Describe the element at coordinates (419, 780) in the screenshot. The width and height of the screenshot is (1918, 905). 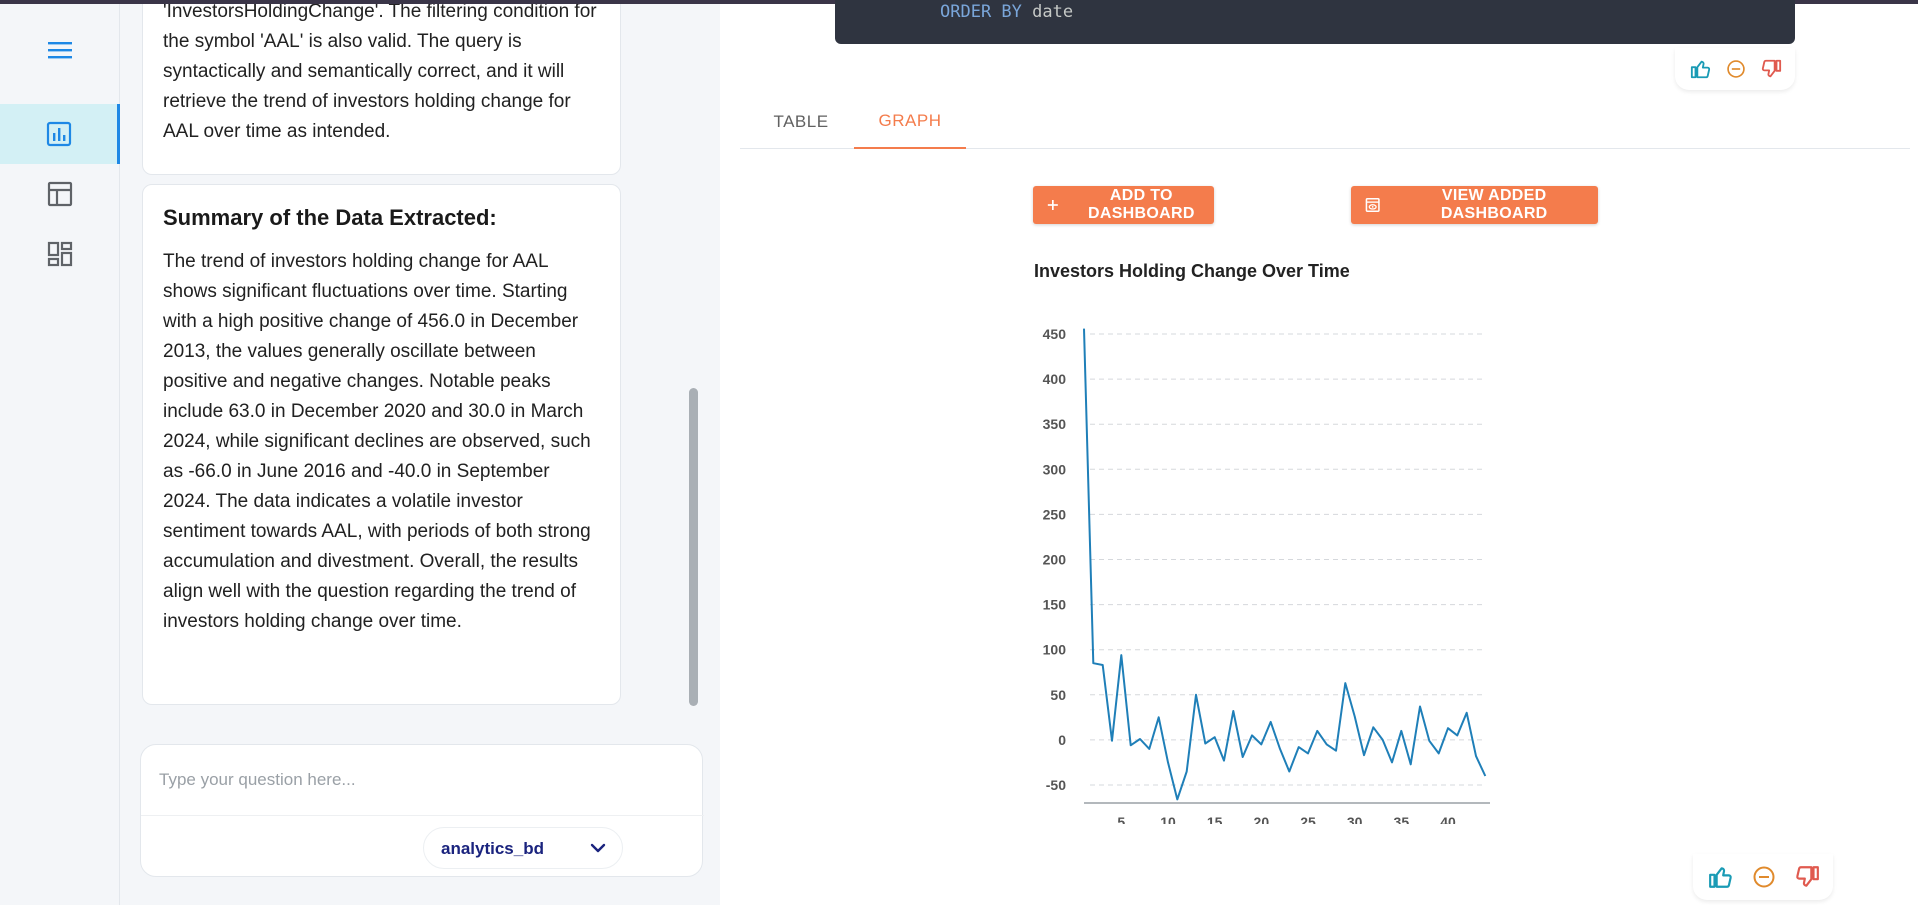
I see `question-input` at that location.